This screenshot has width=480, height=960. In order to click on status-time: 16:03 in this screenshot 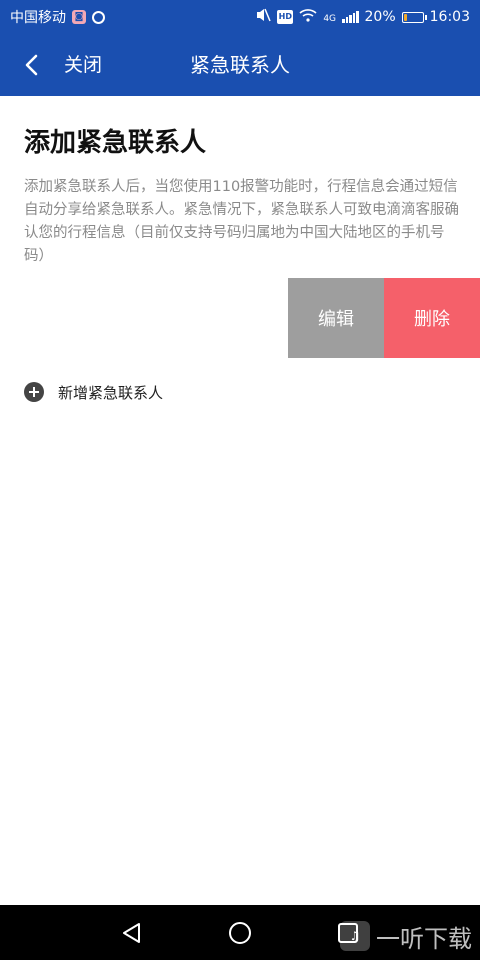, I will do `click(449, 17)`.